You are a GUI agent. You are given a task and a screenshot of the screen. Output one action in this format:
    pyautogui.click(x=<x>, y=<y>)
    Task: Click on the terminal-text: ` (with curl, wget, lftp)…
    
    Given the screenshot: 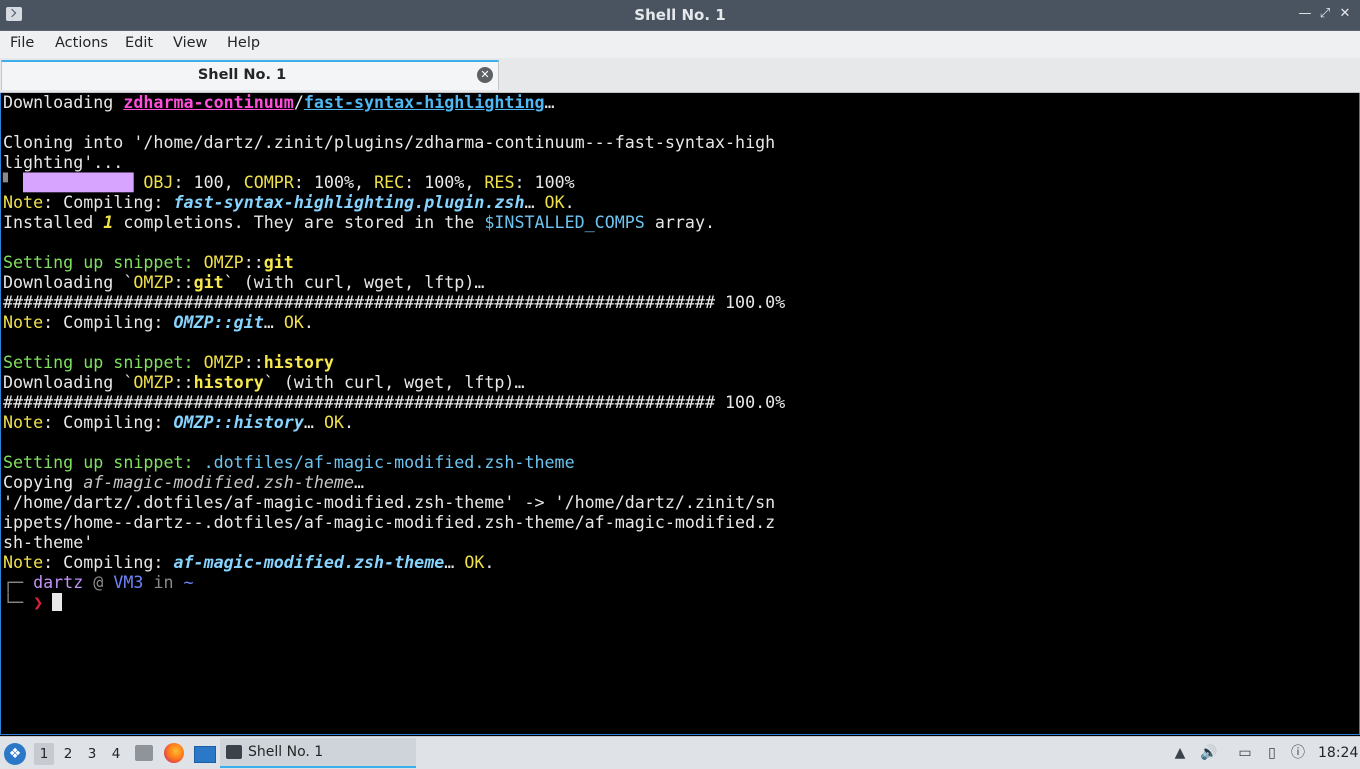 What is the action you would take?
    pyautogui.click(x=394, y=382)
    